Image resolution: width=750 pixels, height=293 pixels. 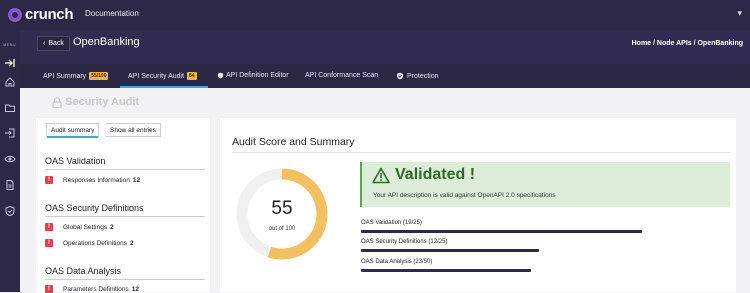 I want to click on section-title: OAS Data Analysis, so click(x=83, y=271).